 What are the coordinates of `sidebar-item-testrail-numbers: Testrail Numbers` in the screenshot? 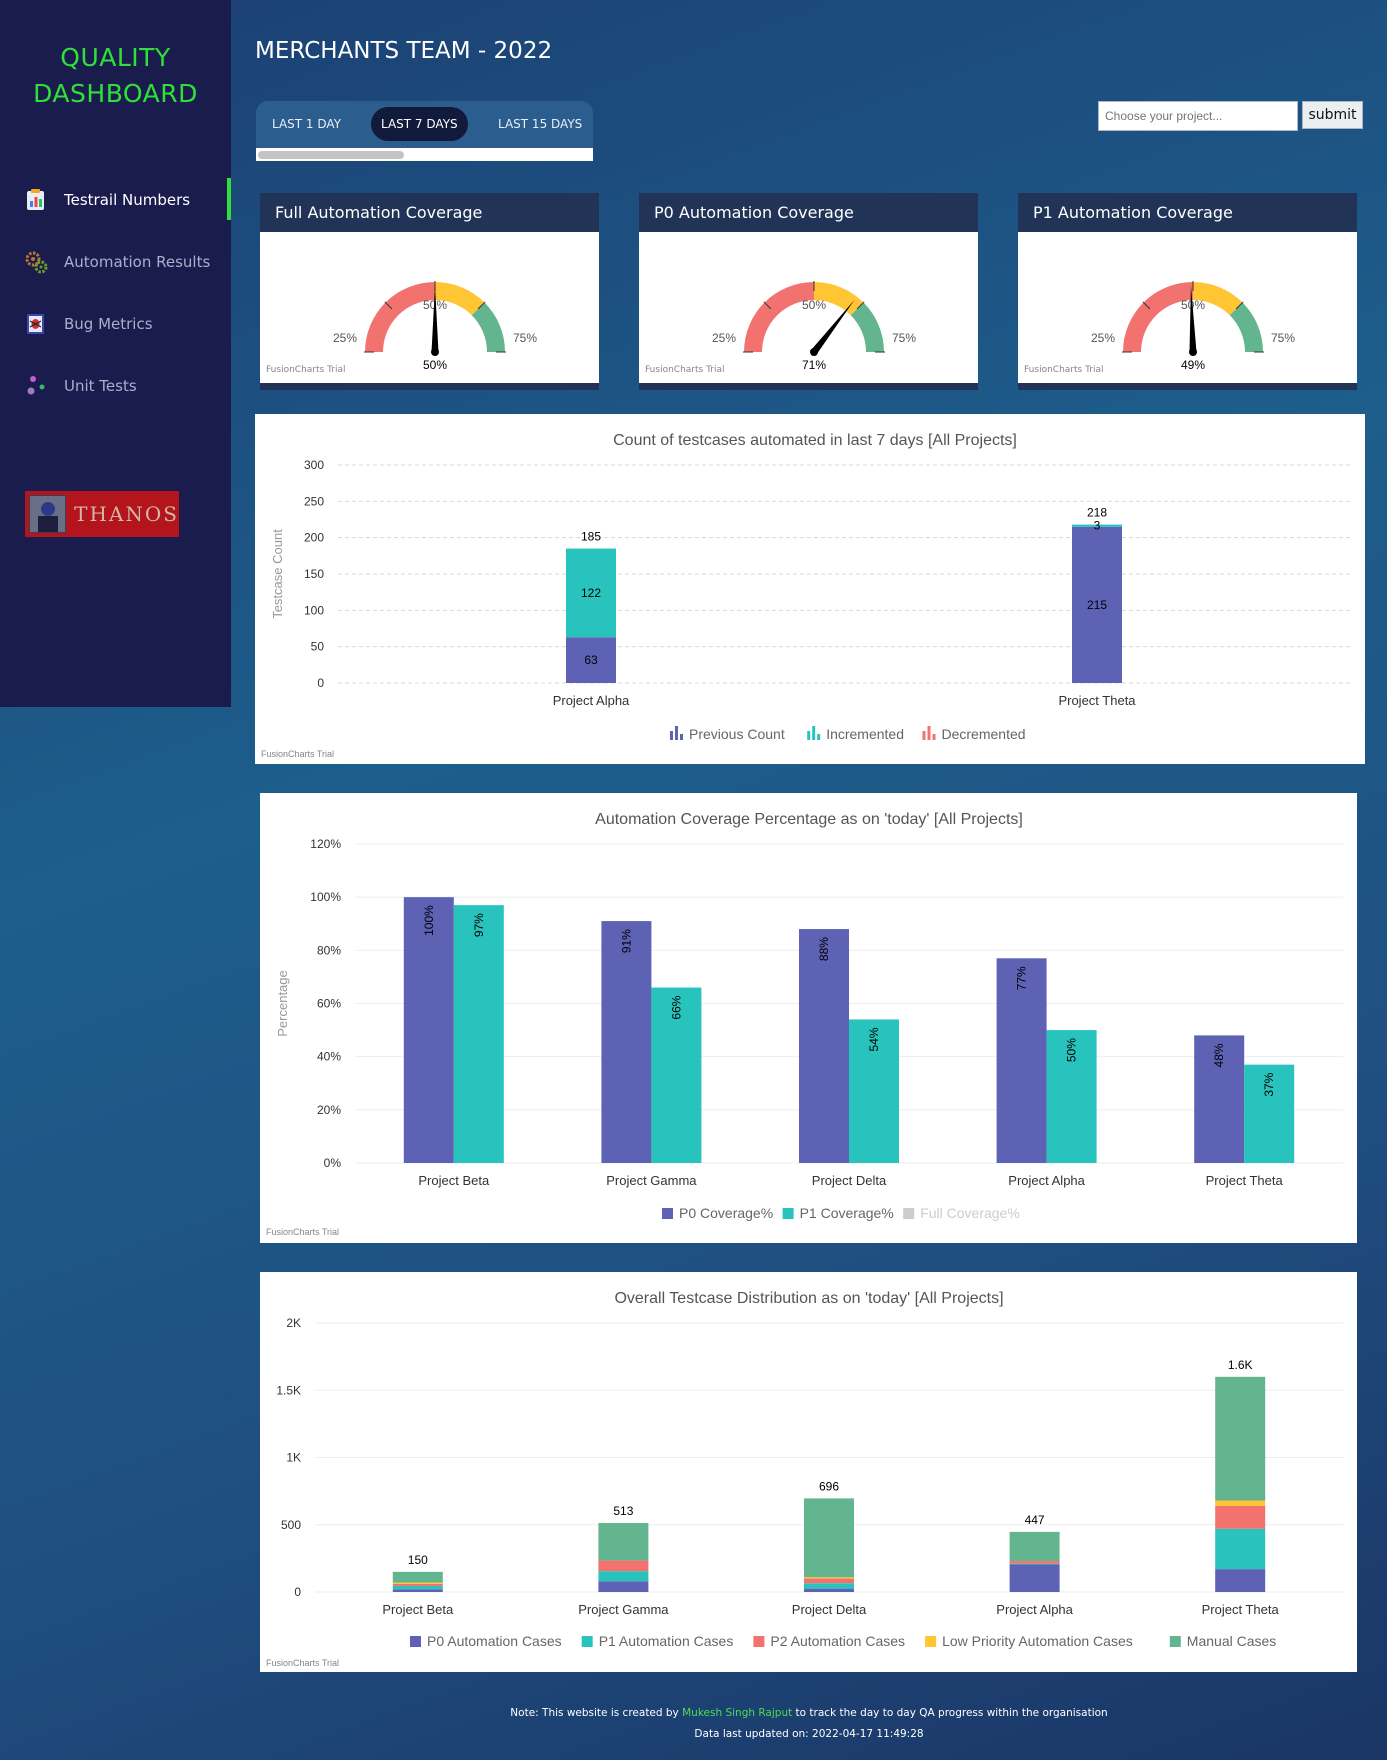 It's located at (115, 200).